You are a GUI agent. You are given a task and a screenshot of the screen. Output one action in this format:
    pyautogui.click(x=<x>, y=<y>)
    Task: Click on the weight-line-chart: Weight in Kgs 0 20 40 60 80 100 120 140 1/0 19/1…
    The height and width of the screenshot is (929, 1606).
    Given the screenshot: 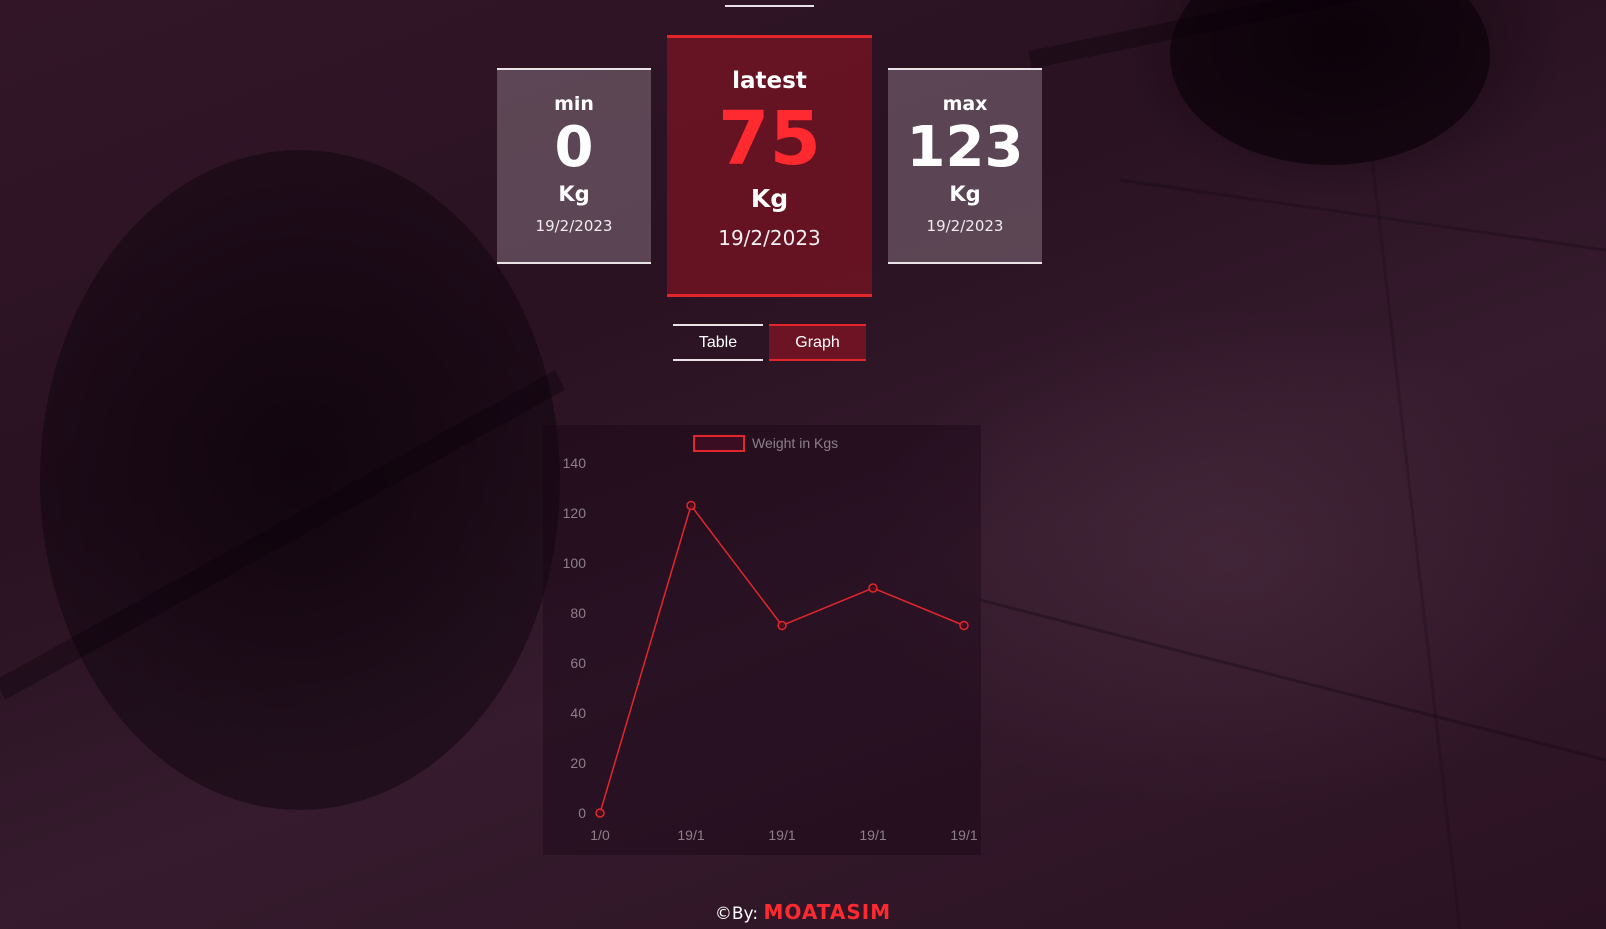 What is the action you would take?
    pyautogui.click(x=770, y=639)
    